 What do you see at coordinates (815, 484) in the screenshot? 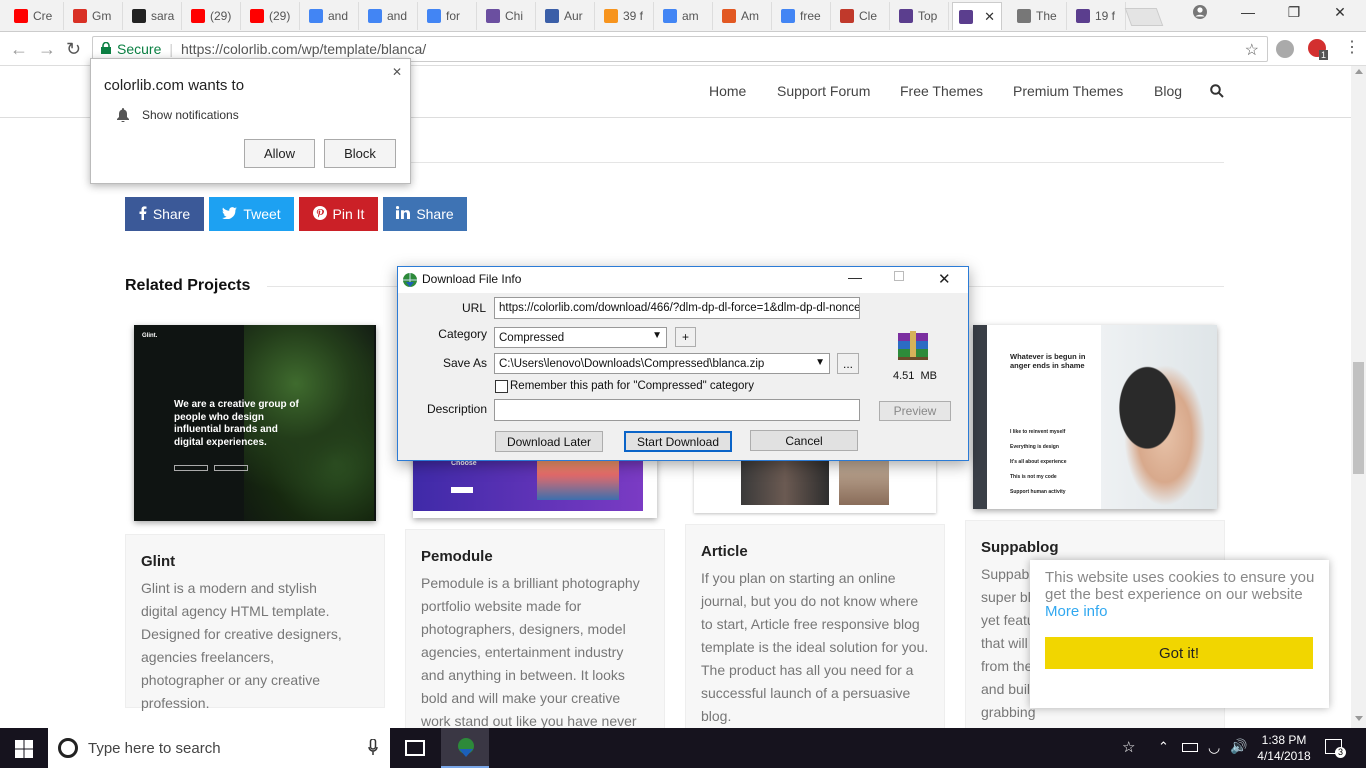
I see `article-thumbnail` at bounding box center [815, 484].